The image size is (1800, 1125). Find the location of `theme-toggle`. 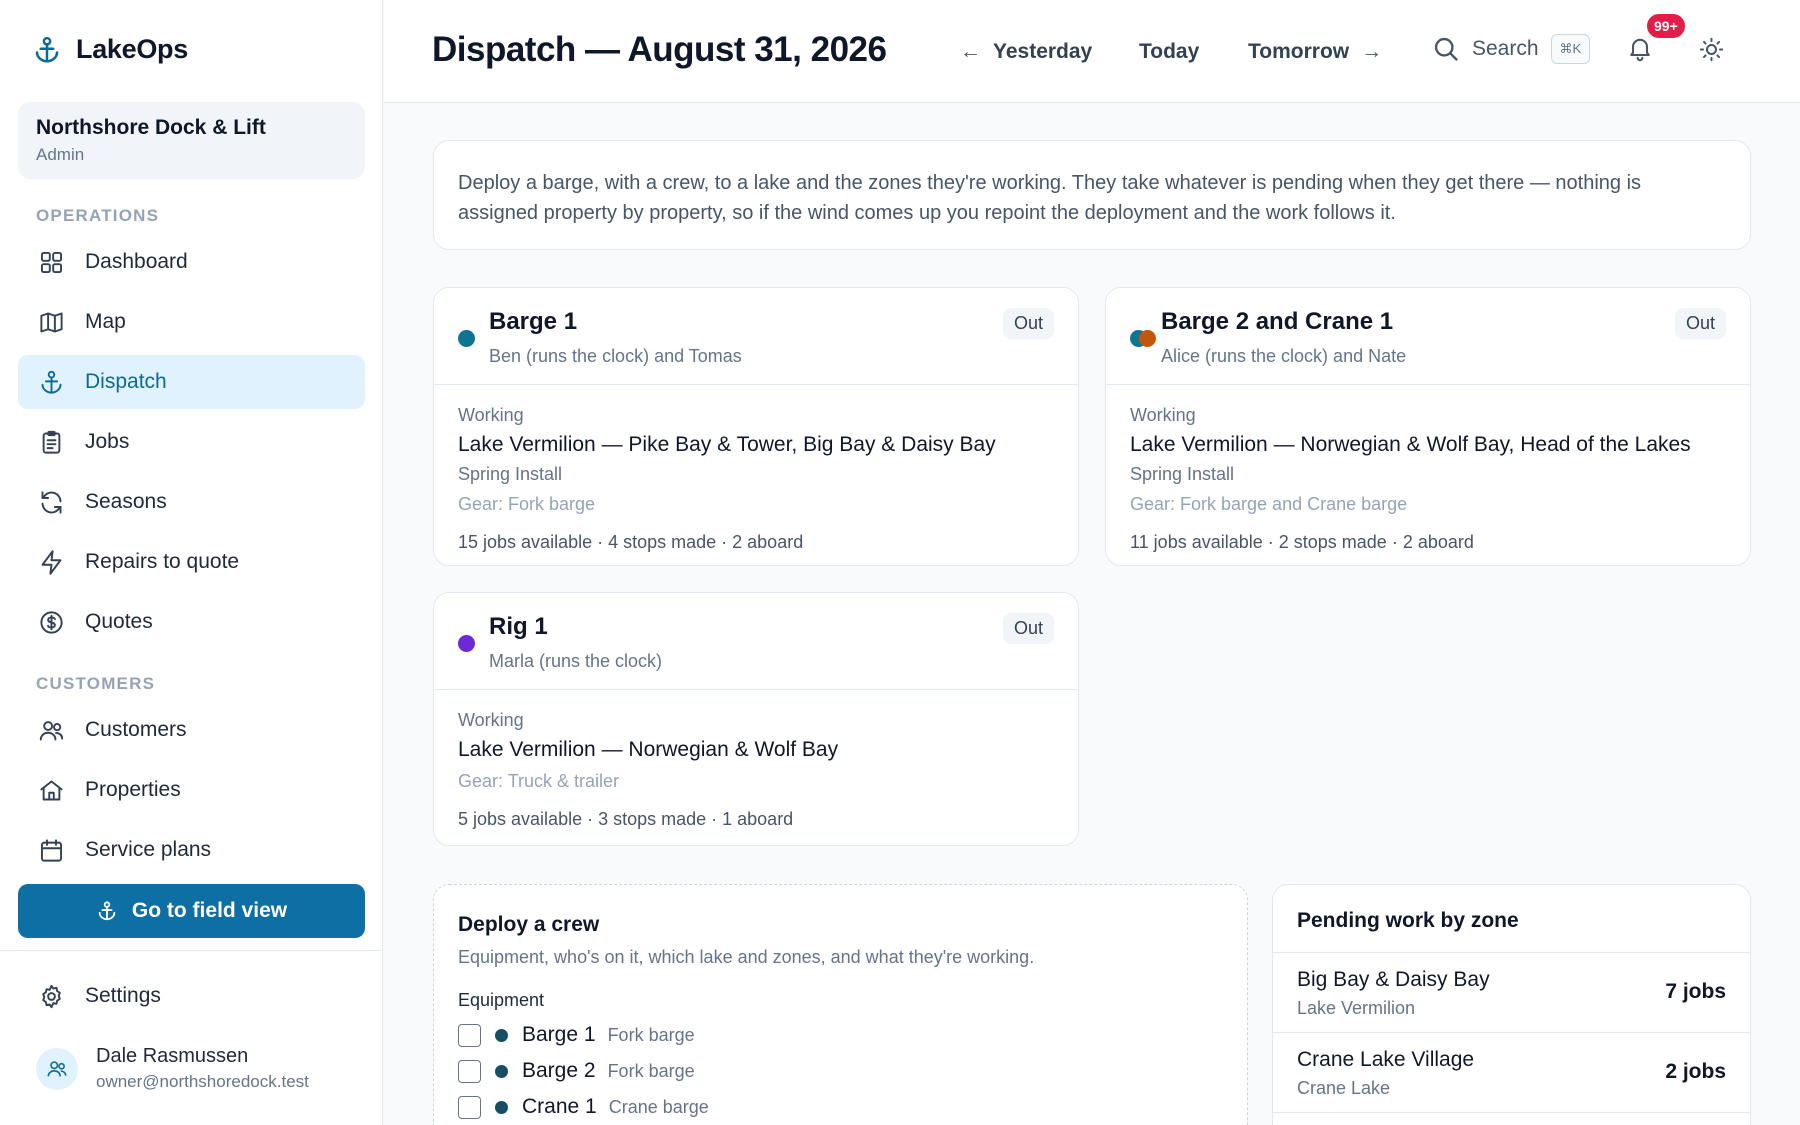

theme-toggle is located at coordinates (1712, 50).